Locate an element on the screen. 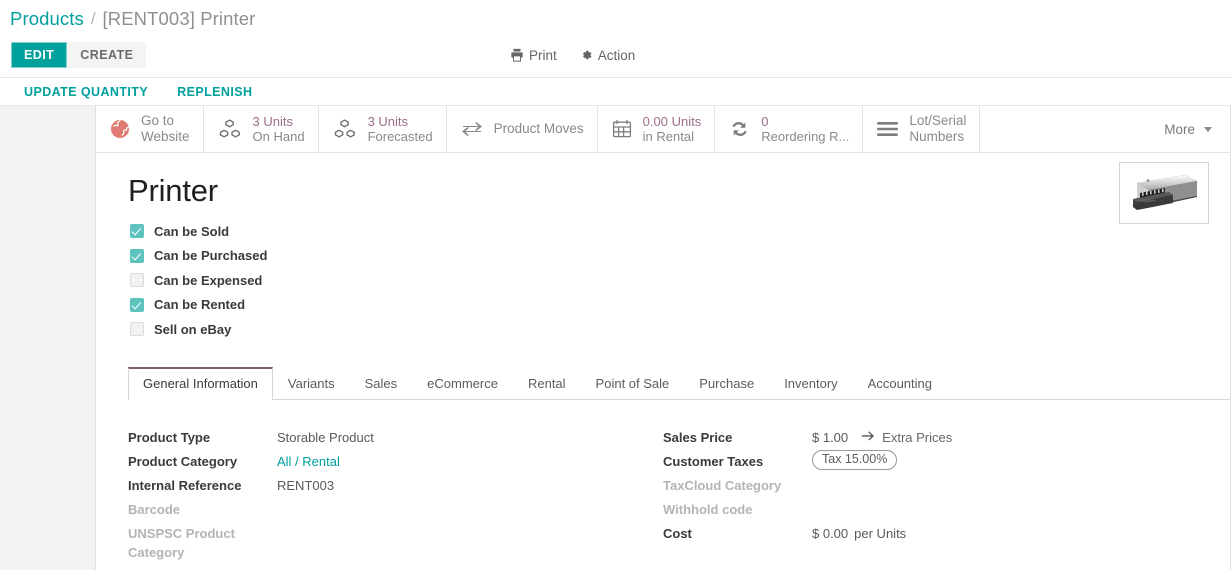 This screenshot has height=571, width=1231. stat-button-go-to-website: Go to Website is located at coordinates (150, 129).